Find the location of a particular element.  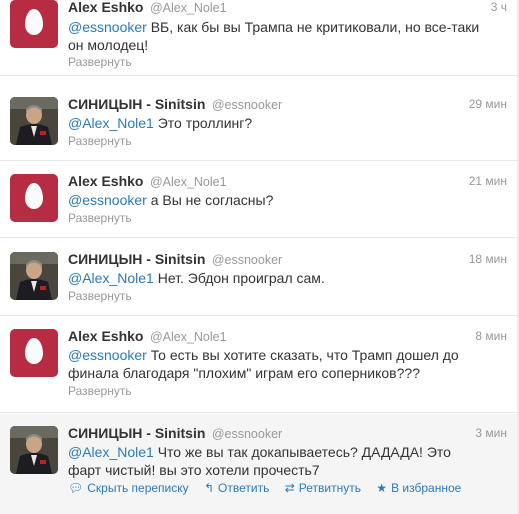

reply-label: Ответить is located at coordinates (244, 488).